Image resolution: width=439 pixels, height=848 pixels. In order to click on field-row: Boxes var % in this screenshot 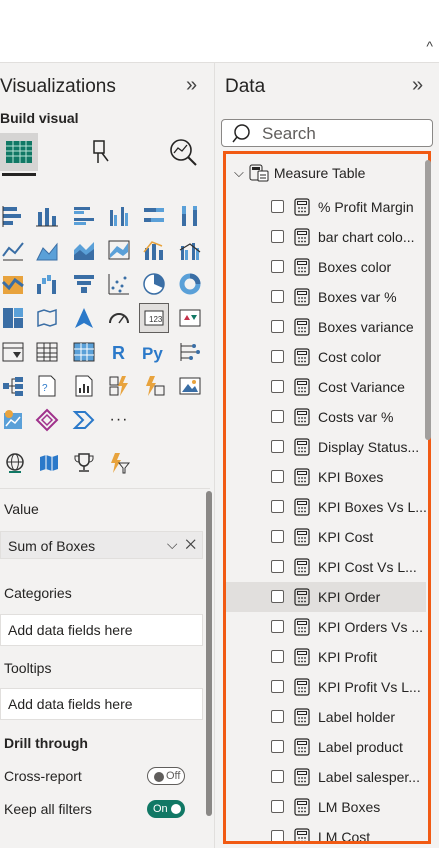, I will do `click(326, 297)`.